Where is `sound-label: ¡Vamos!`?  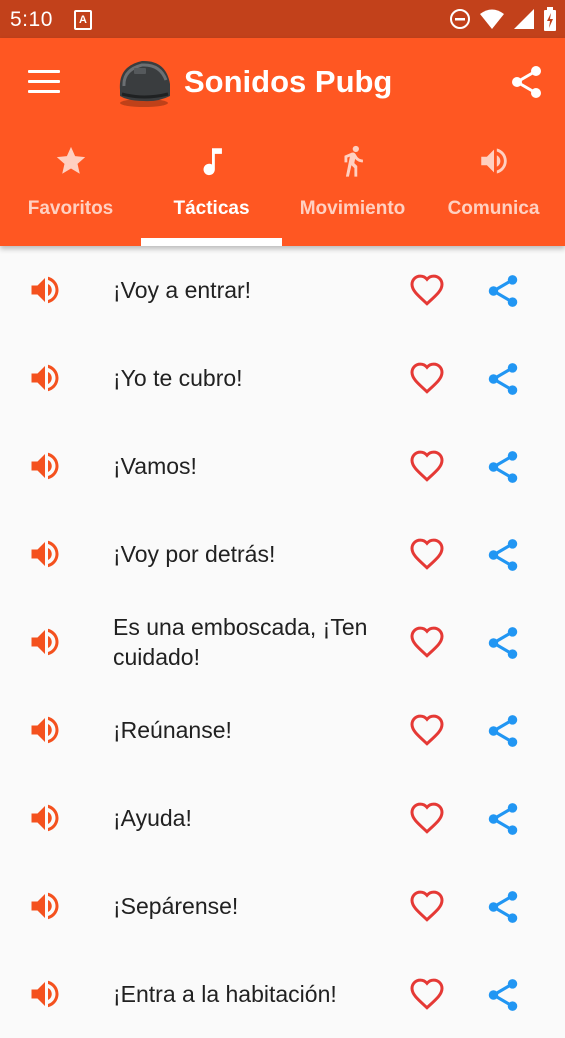
sound-label: ¡Vamos! is located at coordinates (155, 466).